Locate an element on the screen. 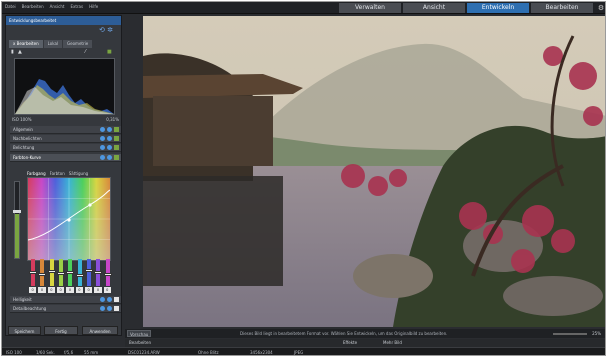  section-allgemein: Allgemein is located at coordinates (65, 130).